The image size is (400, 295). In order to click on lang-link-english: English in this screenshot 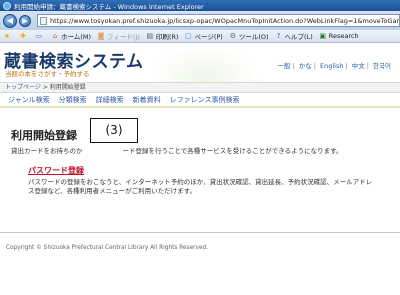, I will do `click(331, 66)`.